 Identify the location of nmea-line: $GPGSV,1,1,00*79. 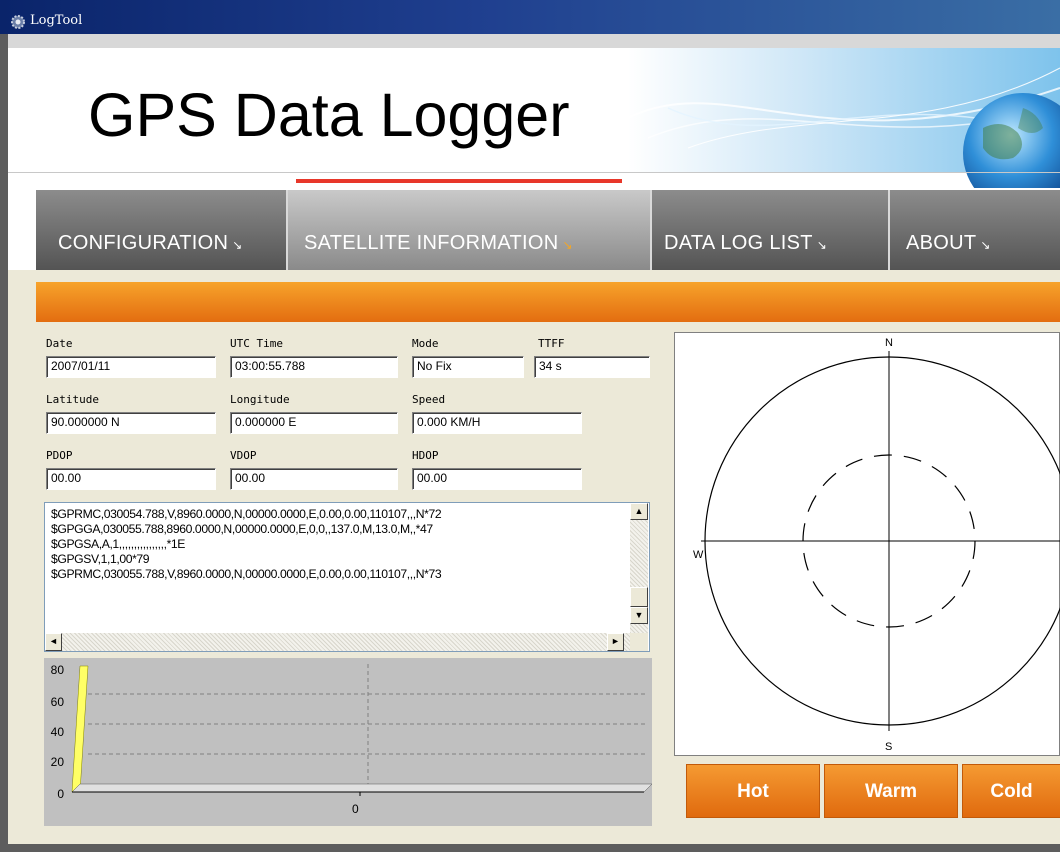
(100, 559).